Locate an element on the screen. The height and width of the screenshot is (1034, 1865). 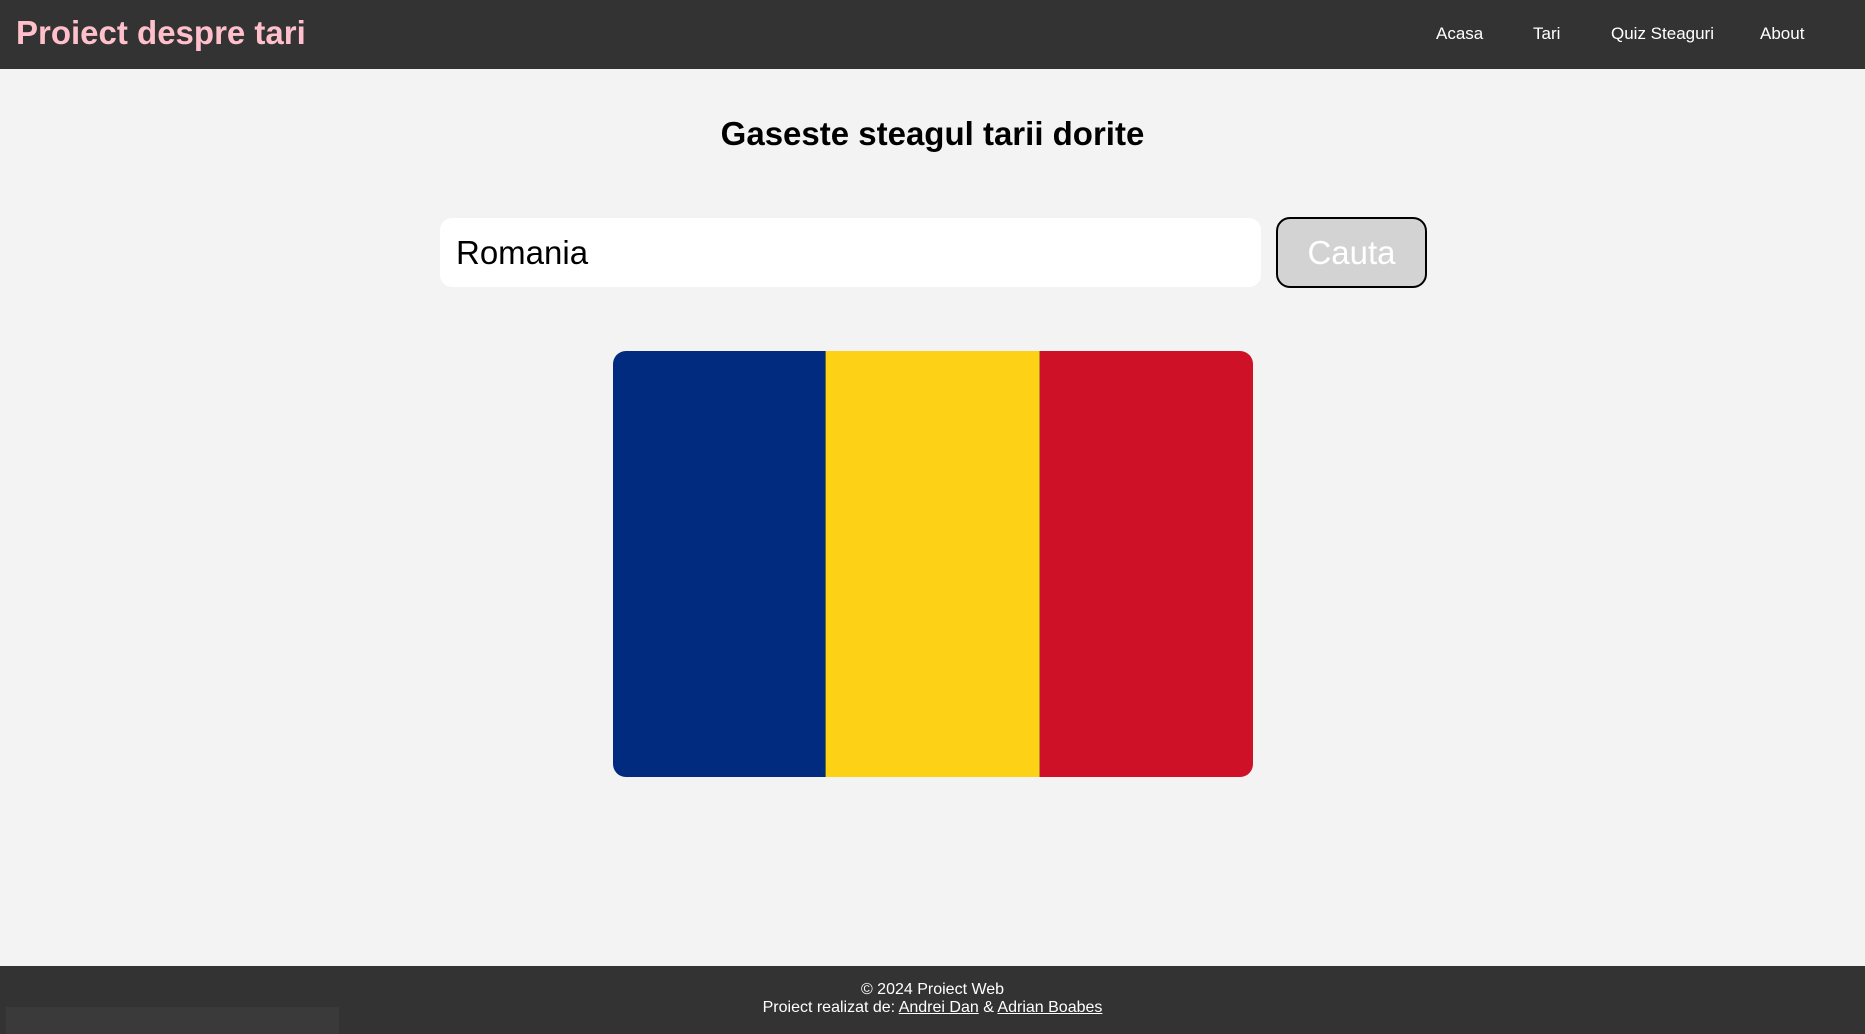
flag-stripe-red is located at coordinates (1146, 564).